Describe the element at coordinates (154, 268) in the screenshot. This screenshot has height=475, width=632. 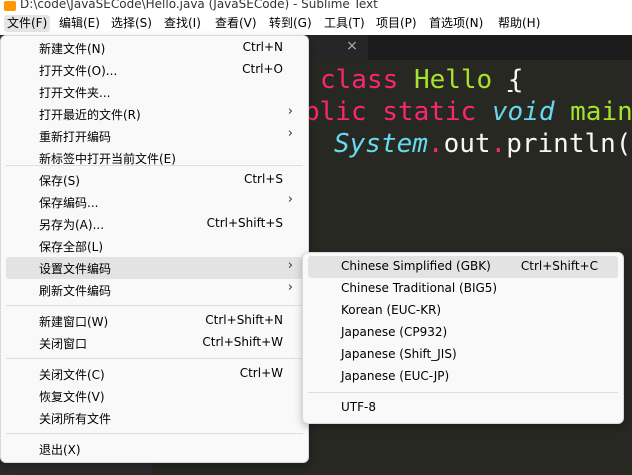
I see `menu-item-set-file-encoding: 设置文件编码 ›` at that location.